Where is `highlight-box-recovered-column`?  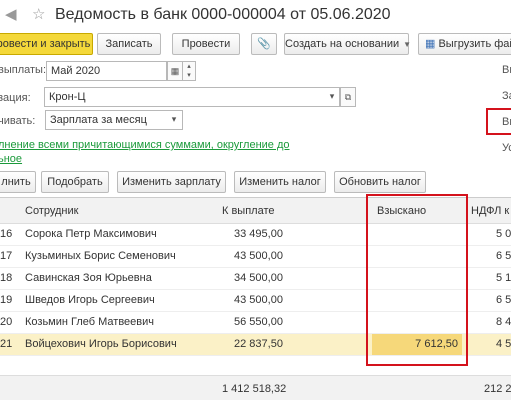 highlight-box-recovered-column is located at coordinates (417, 280).